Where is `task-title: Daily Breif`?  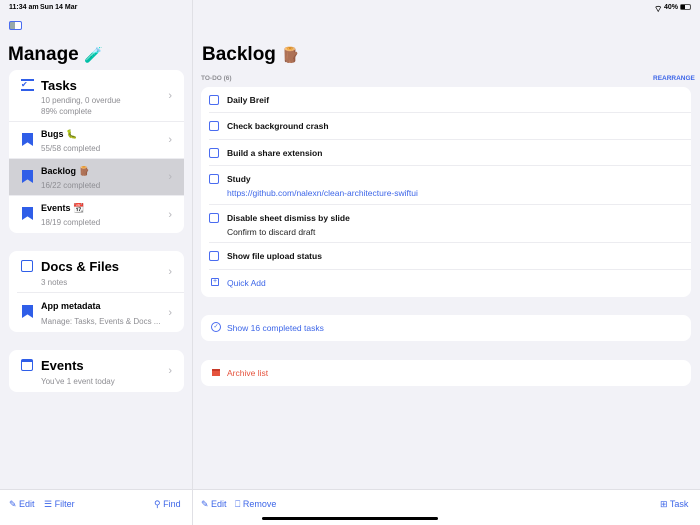
task-title: Daily Breif is located at coordinates (248, 100).